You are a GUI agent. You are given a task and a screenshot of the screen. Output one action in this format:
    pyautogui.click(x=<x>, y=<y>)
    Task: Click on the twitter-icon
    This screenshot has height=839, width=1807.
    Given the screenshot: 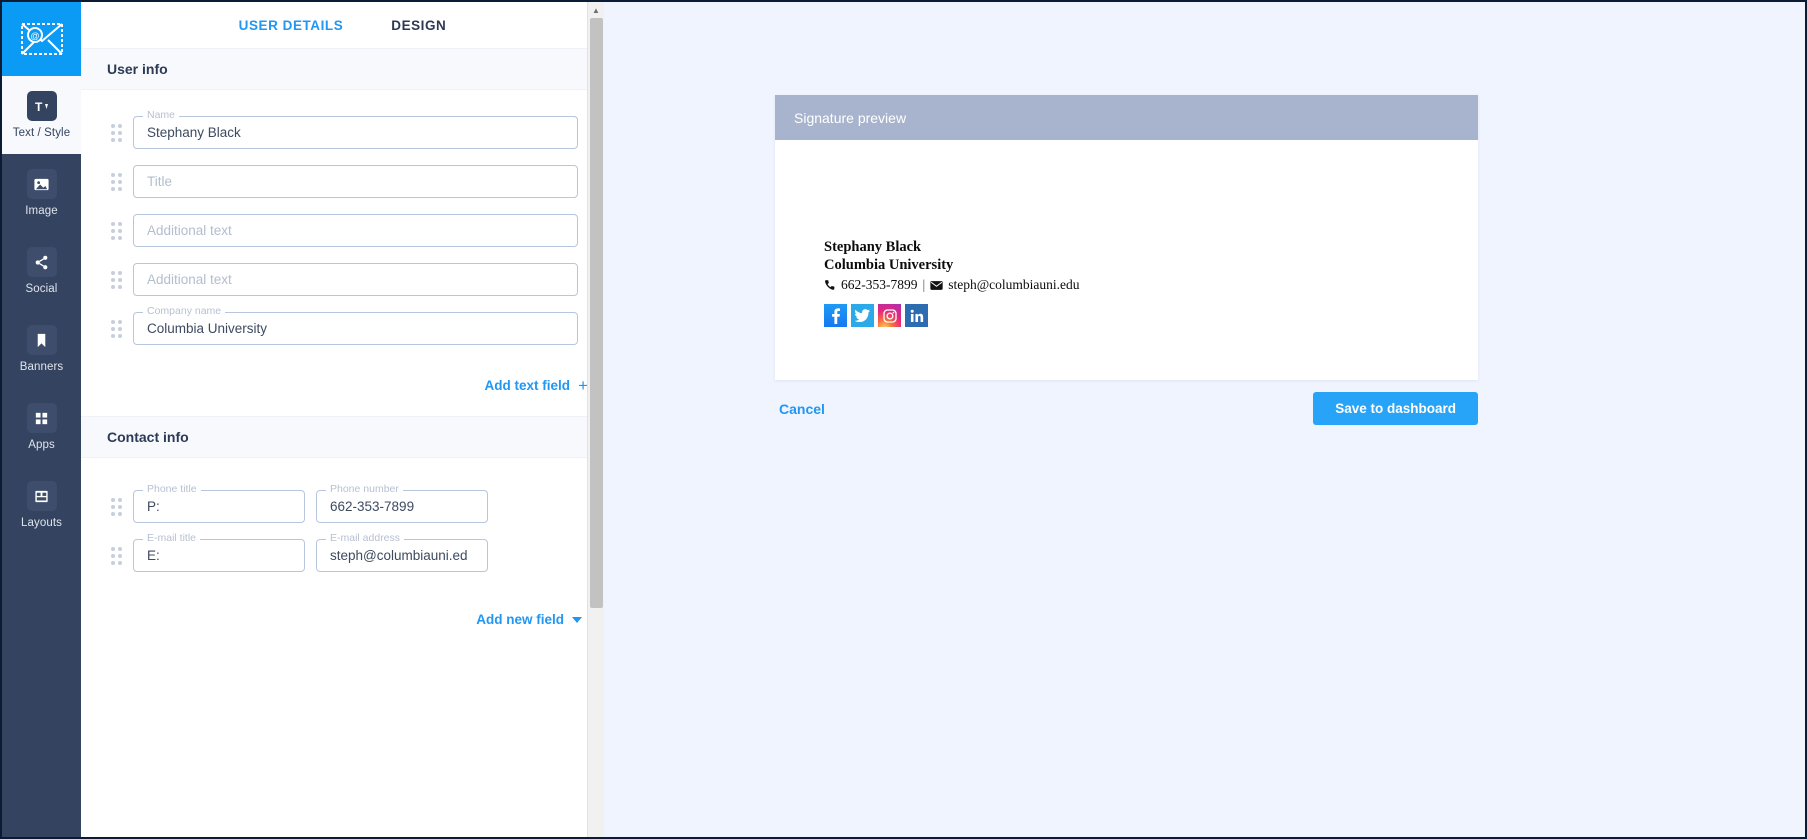 What is the action you would take?
    pyautogui.click(x=862, y=315)
    